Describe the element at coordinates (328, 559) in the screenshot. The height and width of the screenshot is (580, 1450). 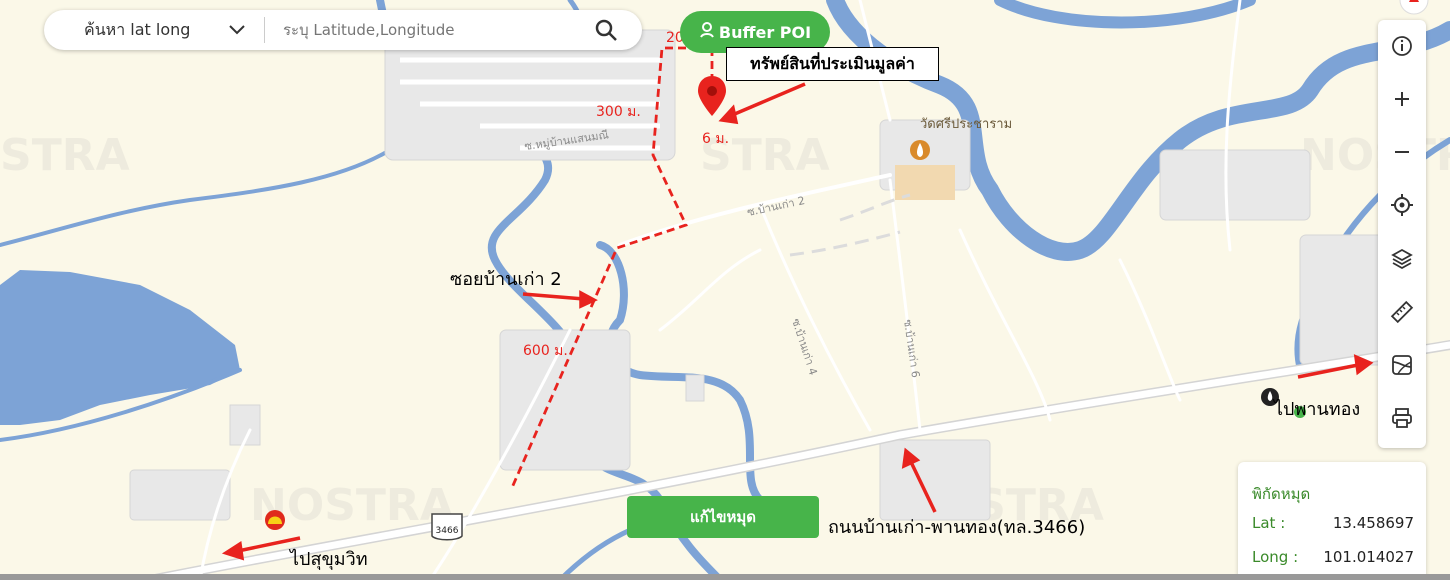
I see `label-to-sukhumvit: ไปสุขุมวิท` at that location.